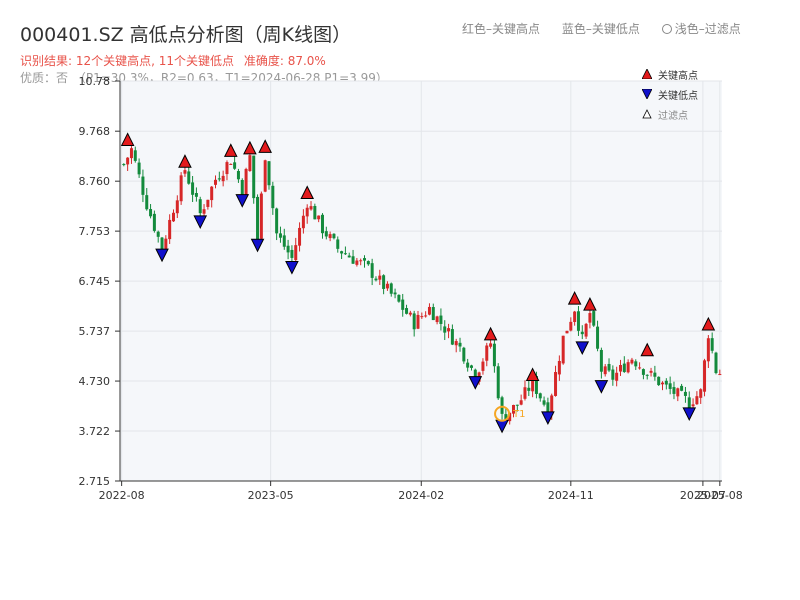 The image size is (800, 600). I want to click on legend-row-filtered: 过滤点, so click(670, 114).